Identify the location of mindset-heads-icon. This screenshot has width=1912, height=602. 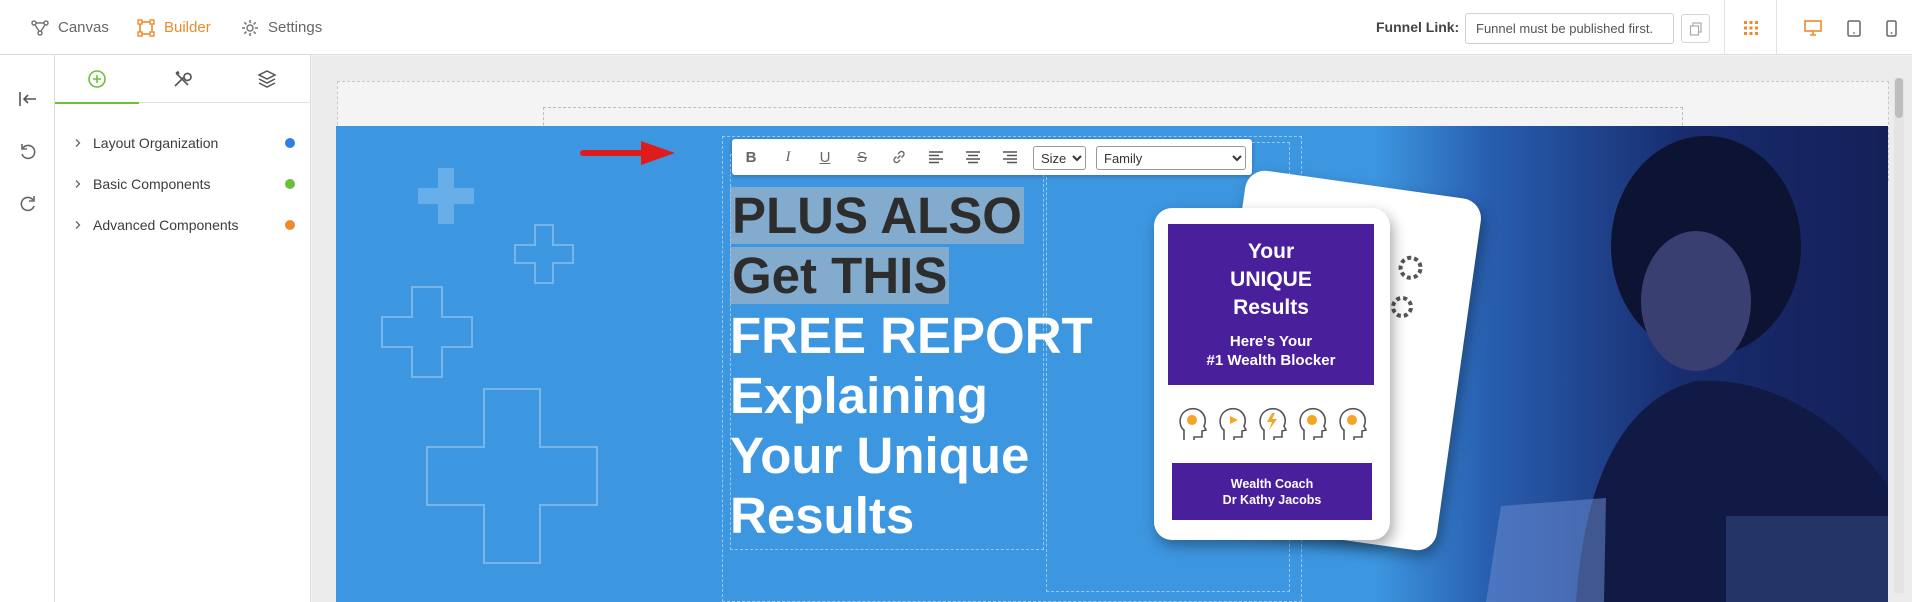
(1273, 424).